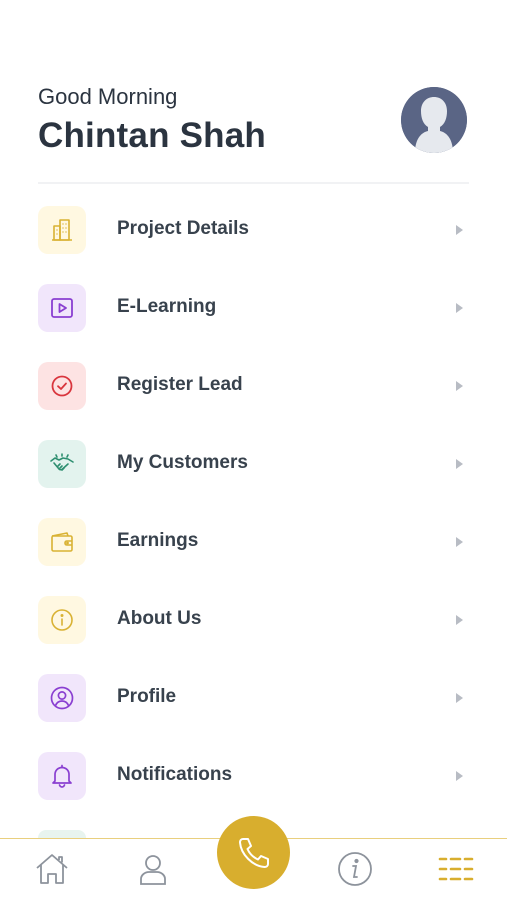 The width and height of the screenshot is (507, 900). I want to click on wallet-icon, so click(62, 542).